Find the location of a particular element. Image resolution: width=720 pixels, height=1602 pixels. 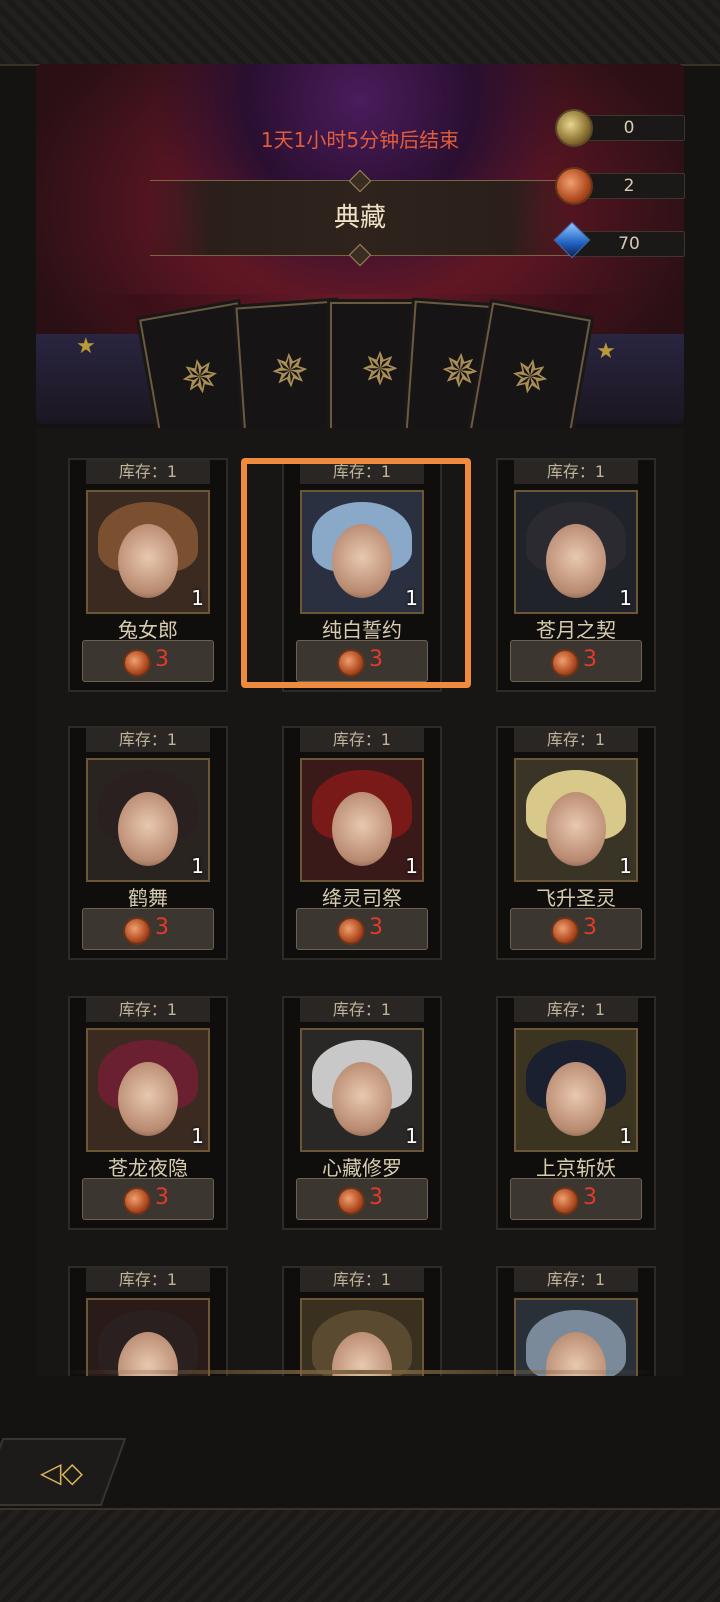

item-card: 库存：1 1 苍月之契 3 is located at coordinates (576, 575).